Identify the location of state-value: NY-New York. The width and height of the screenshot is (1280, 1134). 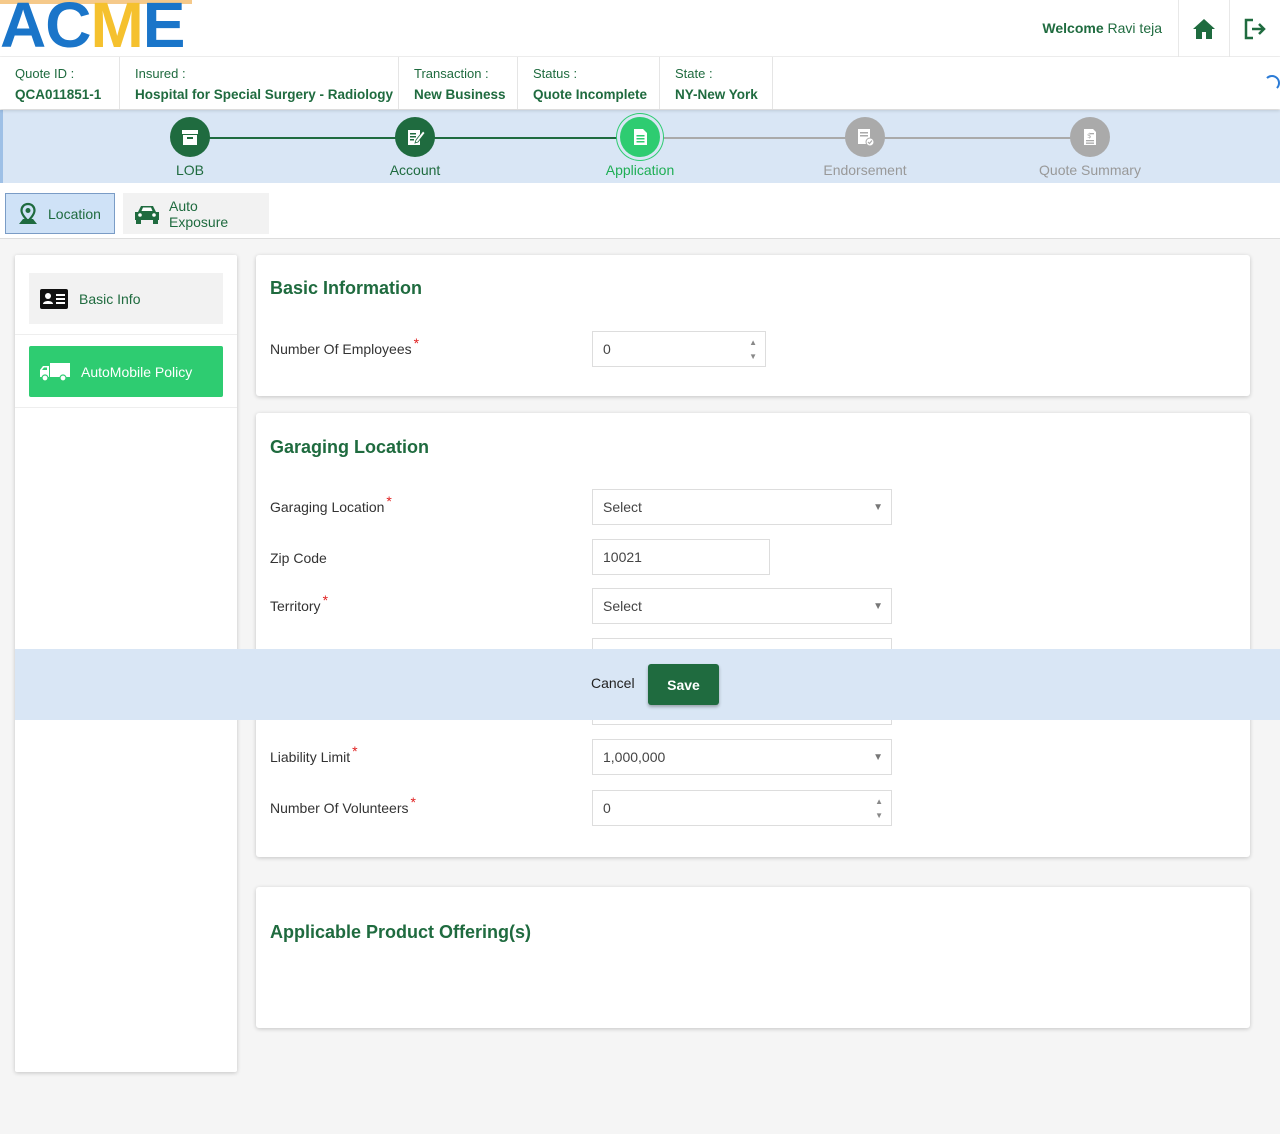
(716, 94).